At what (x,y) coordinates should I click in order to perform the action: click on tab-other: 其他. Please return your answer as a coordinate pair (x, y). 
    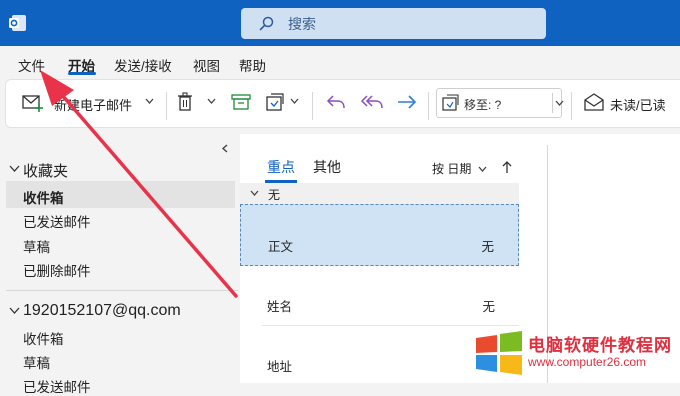
    Looking at the image, I should click on (327, 167).